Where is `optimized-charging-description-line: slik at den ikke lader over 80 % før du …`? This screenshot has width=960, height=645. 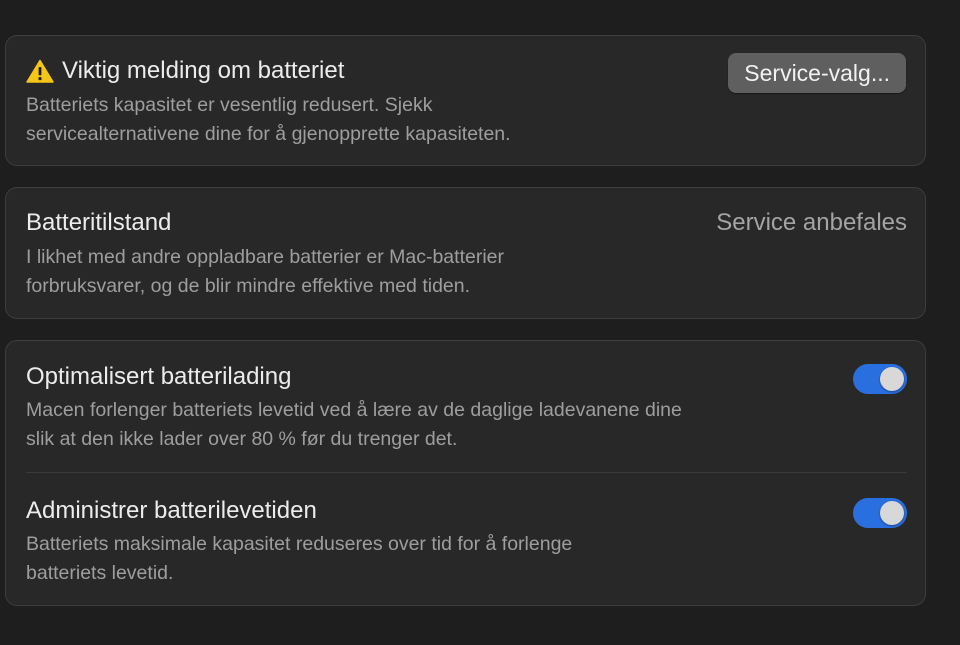
optimized-charging-description-line: slik at den ikke lader over 80 % før du … is located at coordinates (242, 439).